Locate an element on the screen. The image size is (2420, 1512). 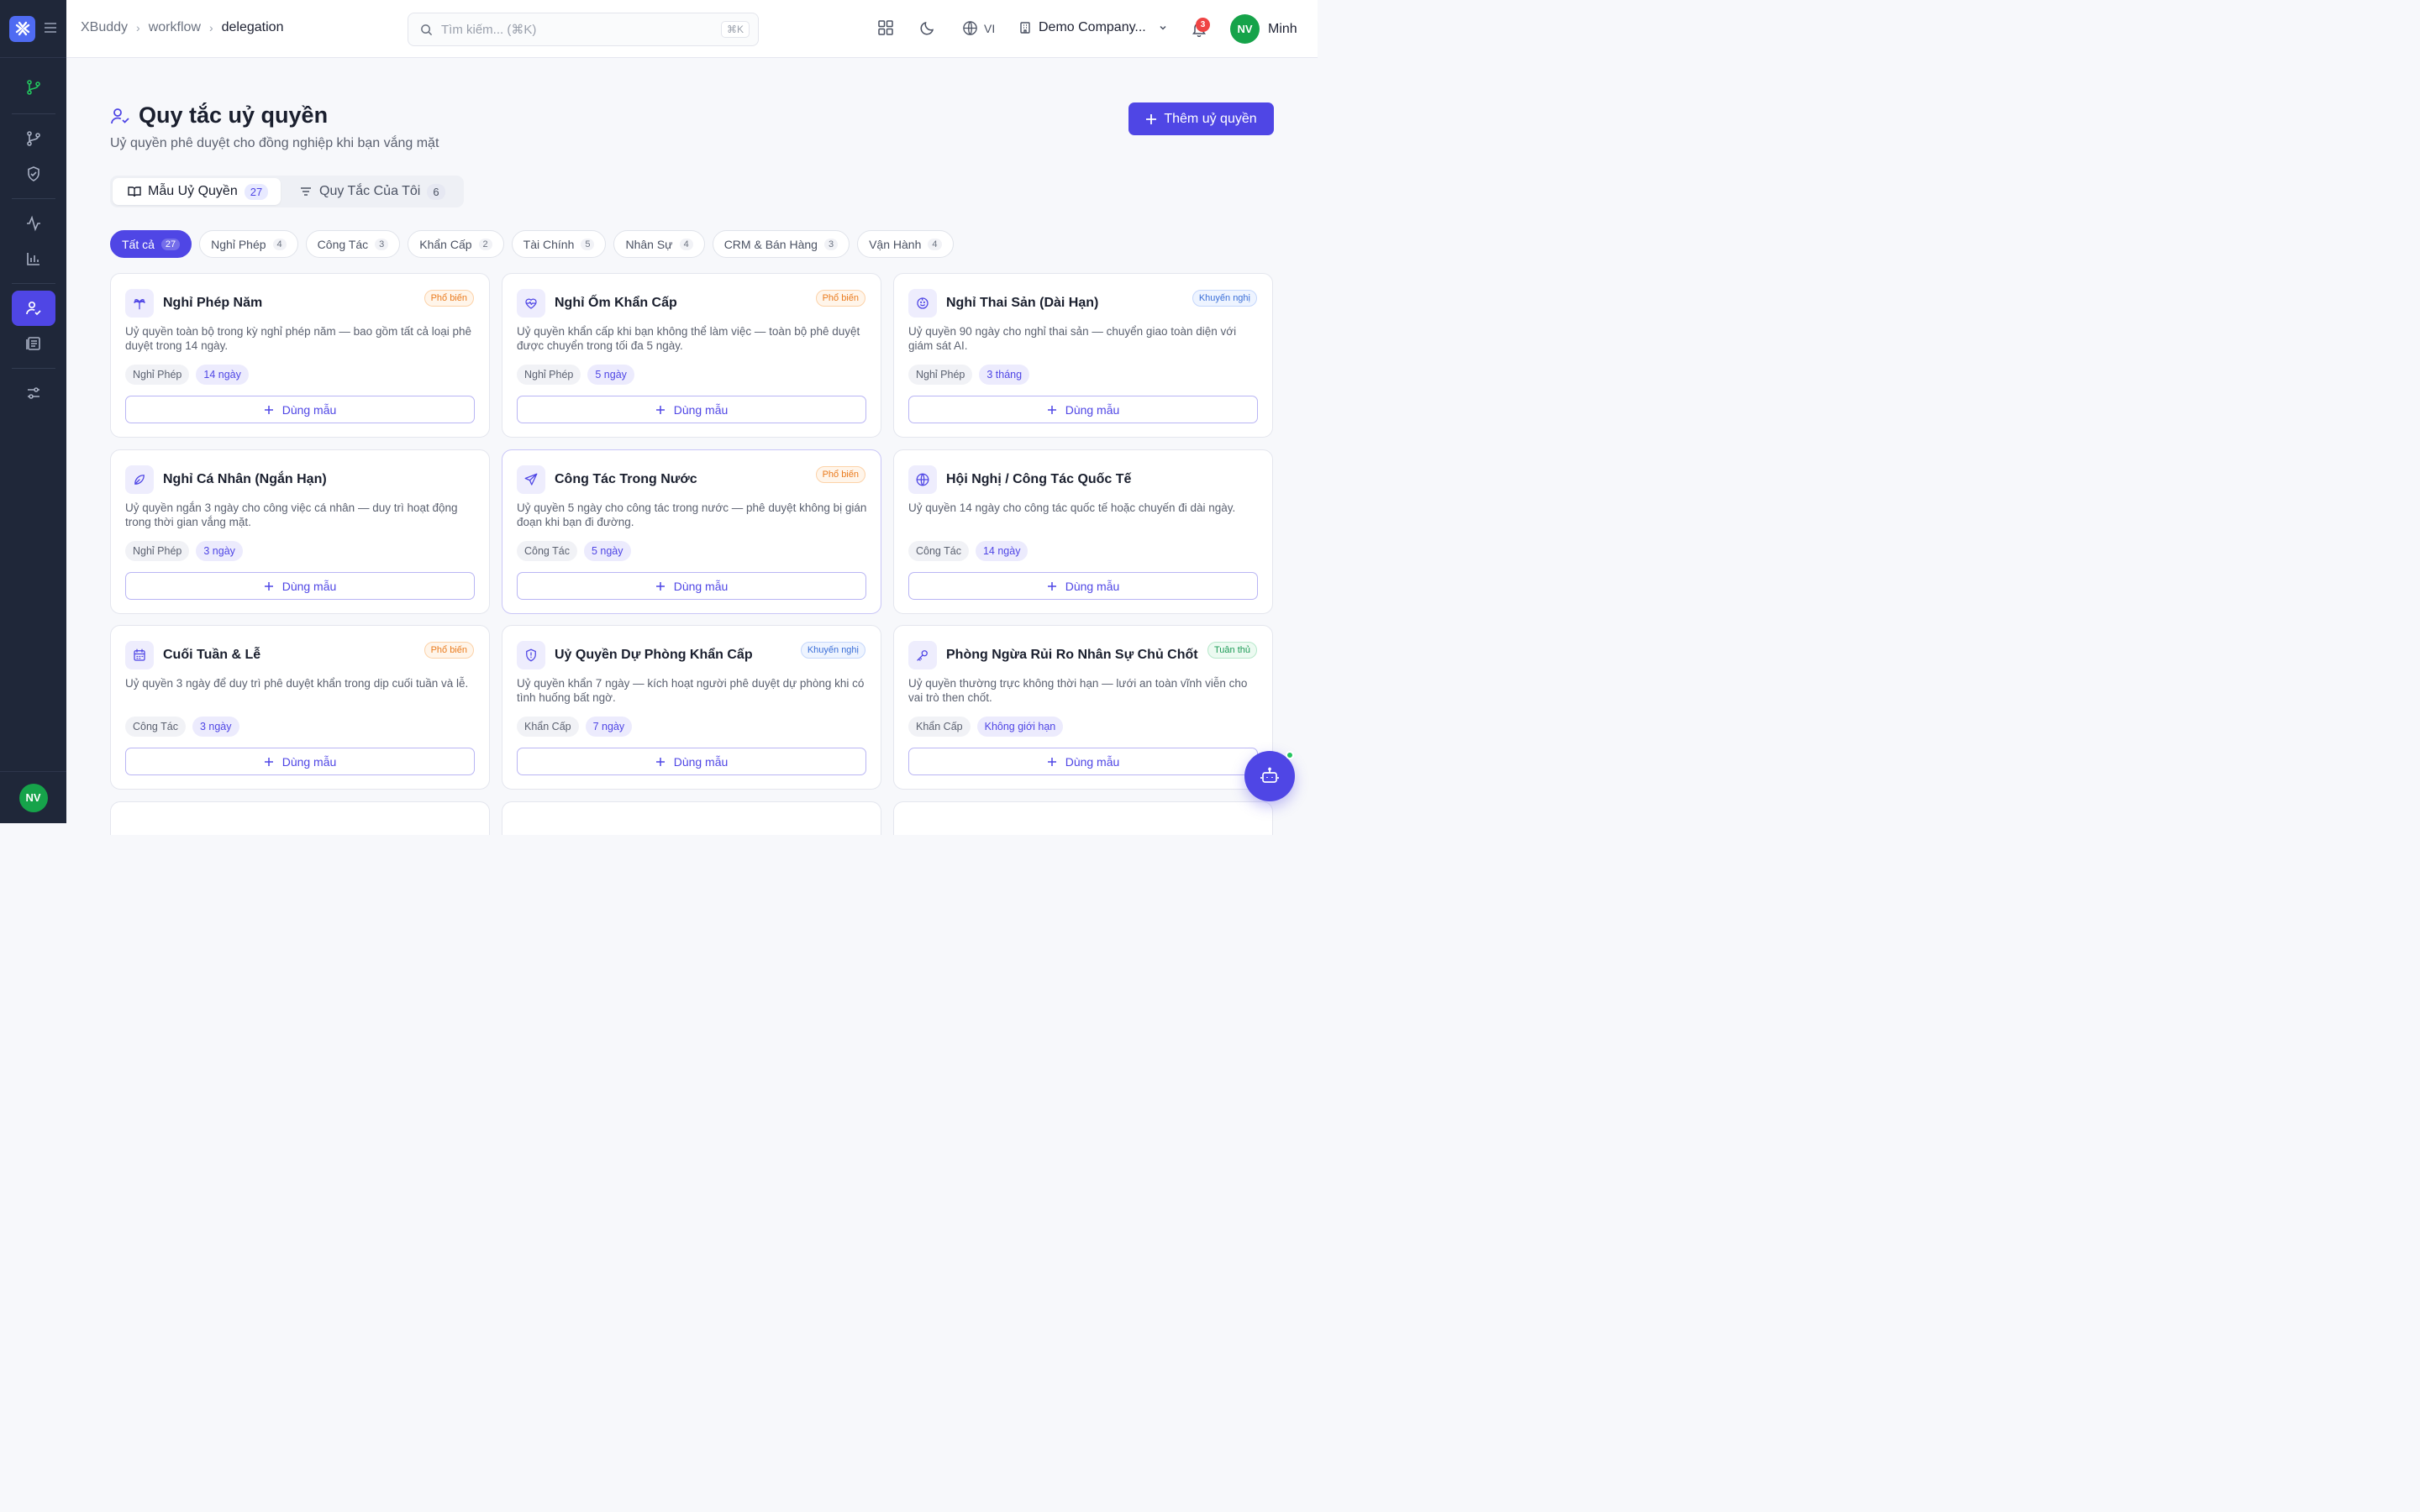
baby-face-icon is located at coordinates (923, 303).